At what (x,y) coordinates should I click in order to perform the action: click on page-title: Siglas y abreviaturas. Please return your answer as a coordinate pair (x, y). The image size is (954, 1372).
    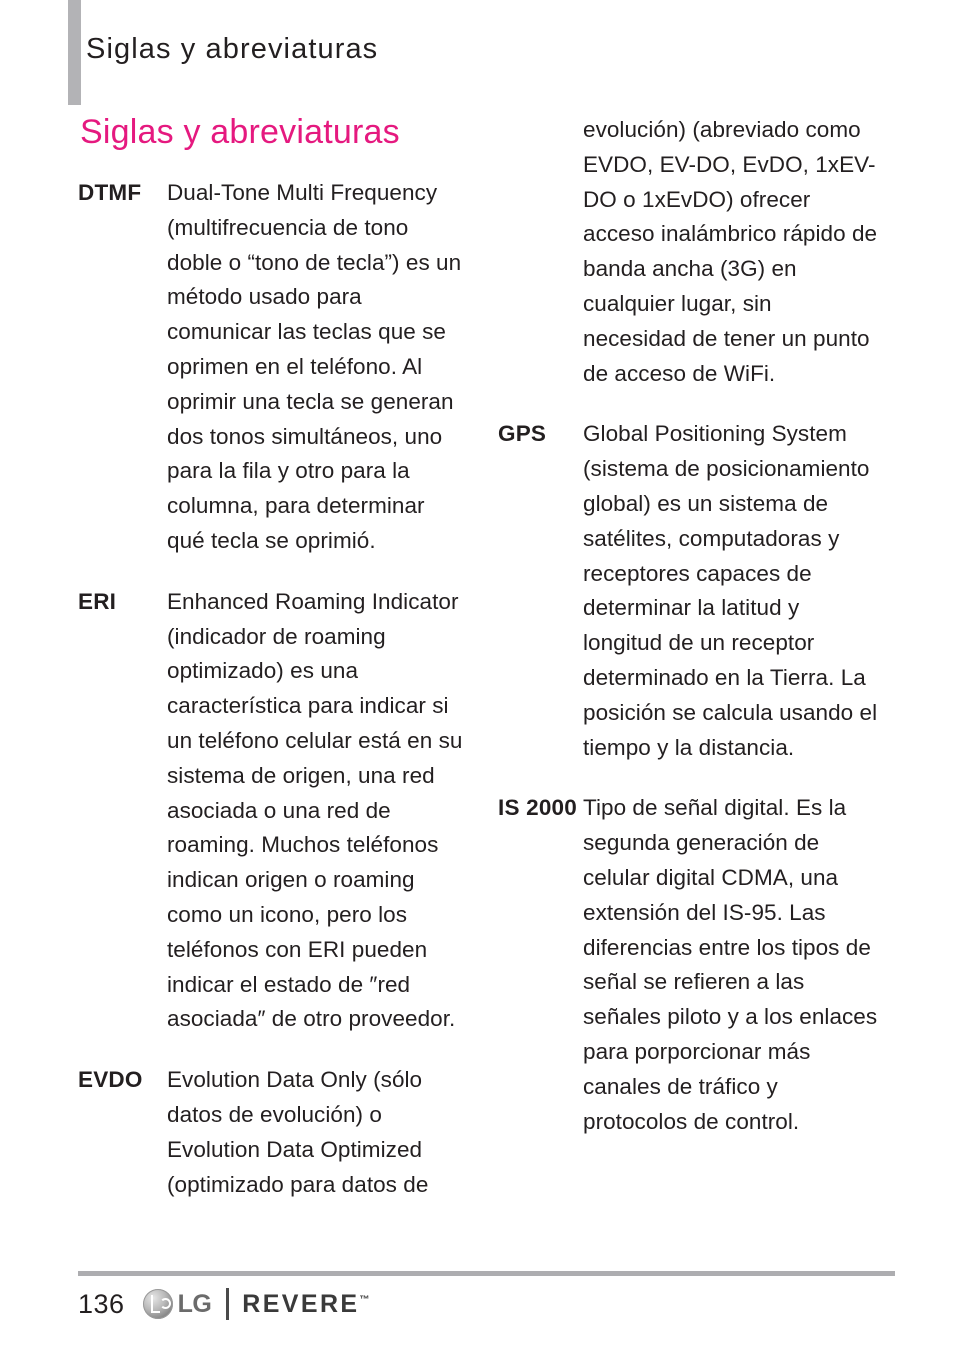
    Looking at the image, I should click on (240, 132).